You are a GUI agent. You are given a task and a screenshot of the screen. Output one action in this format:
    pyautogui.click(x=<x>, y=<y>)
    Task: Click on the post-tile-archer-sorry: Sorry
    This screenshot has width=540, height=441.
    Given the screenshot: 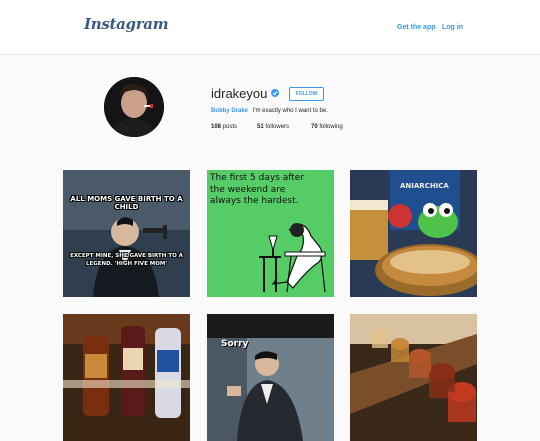 What is the action you would take?
    pyautogui.click(x=270, y=377)
    